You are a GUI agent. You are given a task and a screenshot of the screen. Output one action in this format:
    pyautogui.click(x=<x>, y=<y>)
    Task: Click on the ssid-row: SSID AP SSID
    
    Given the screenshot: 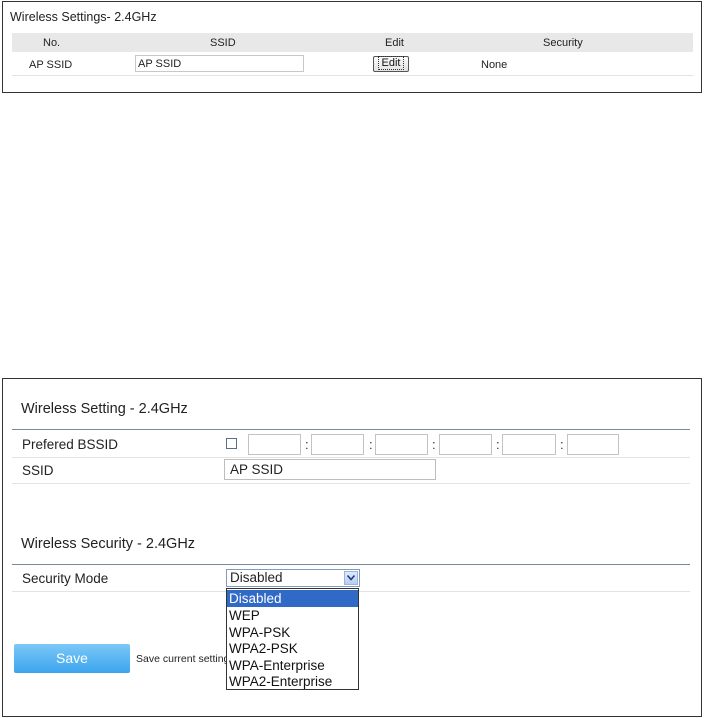 What is the action you would take?
    pyautogui.click(x=351, y=471)
    